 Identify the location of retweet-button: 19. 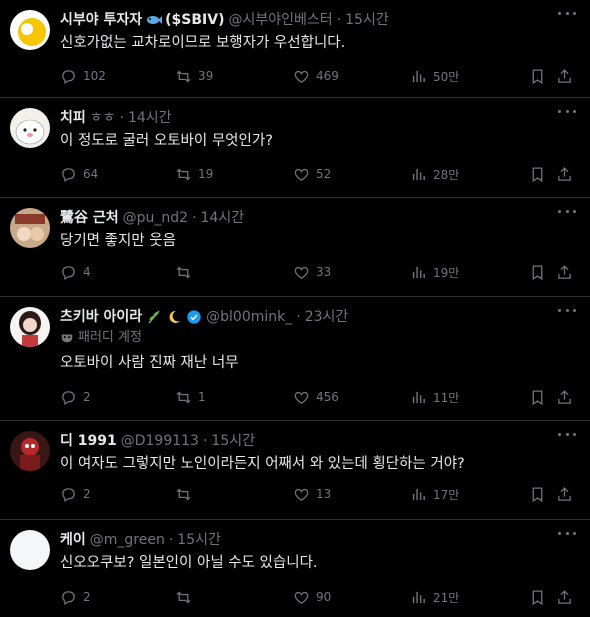
(194, 174).